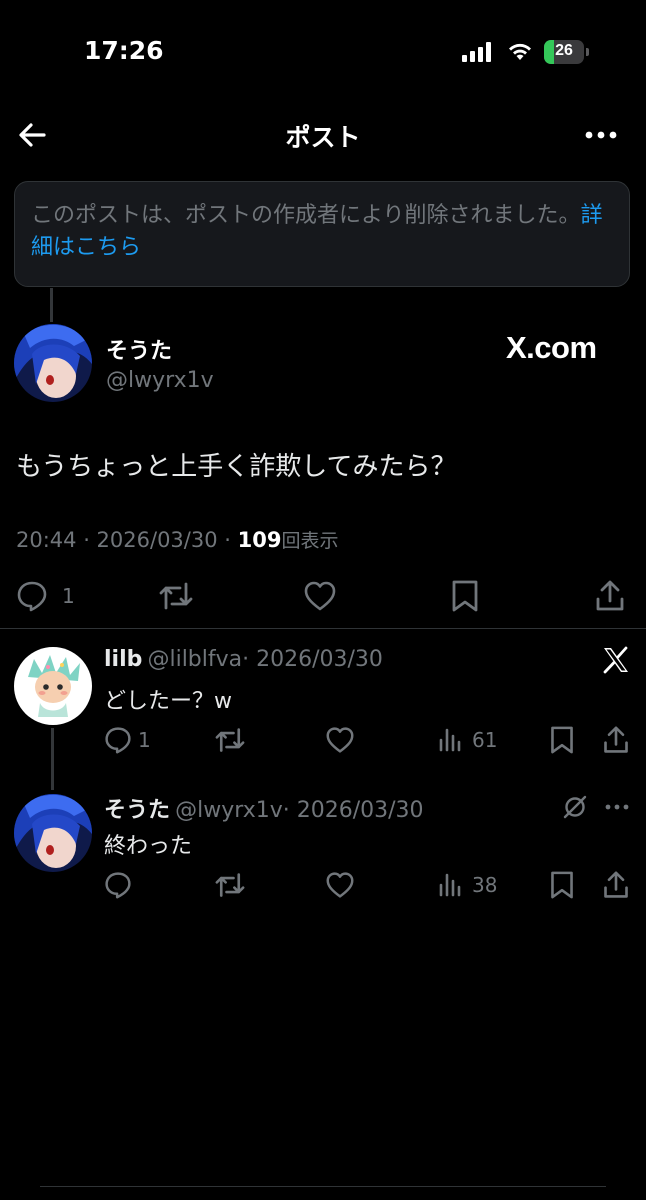 The height and width of the screenshot is (1200, 646). I want to click on deleted-post-notice-text: このポストは、ポストの作成者により削除されました。, so click(306, 215).